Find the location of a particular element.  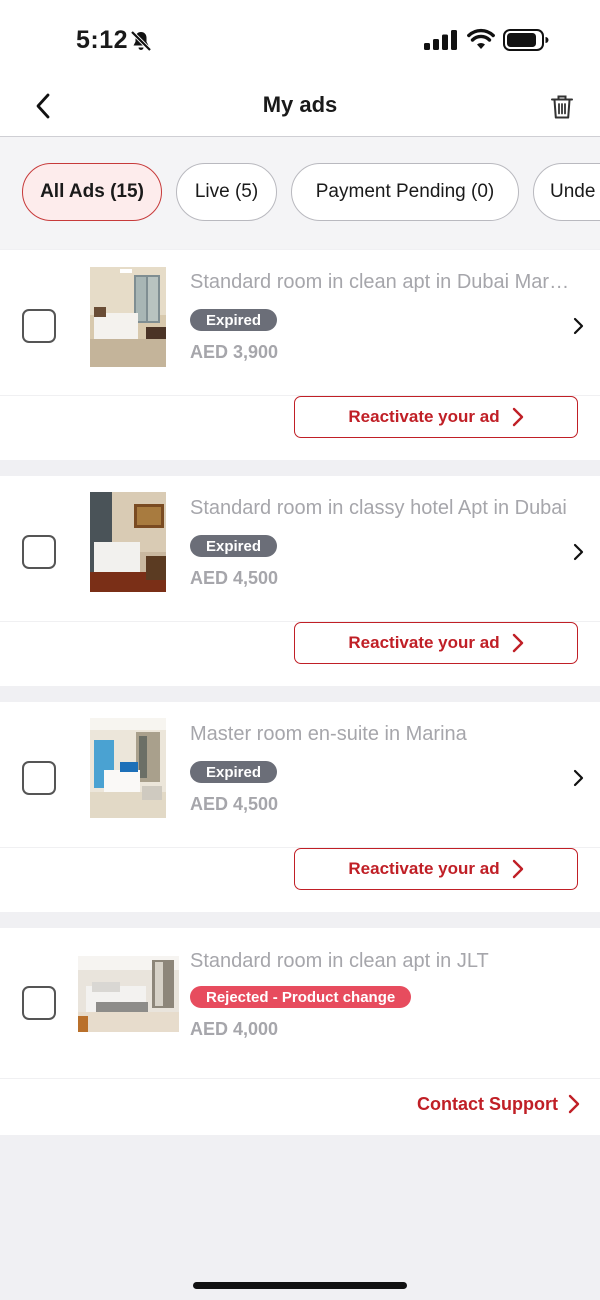

delete-button is located at coordinates (562, 107).